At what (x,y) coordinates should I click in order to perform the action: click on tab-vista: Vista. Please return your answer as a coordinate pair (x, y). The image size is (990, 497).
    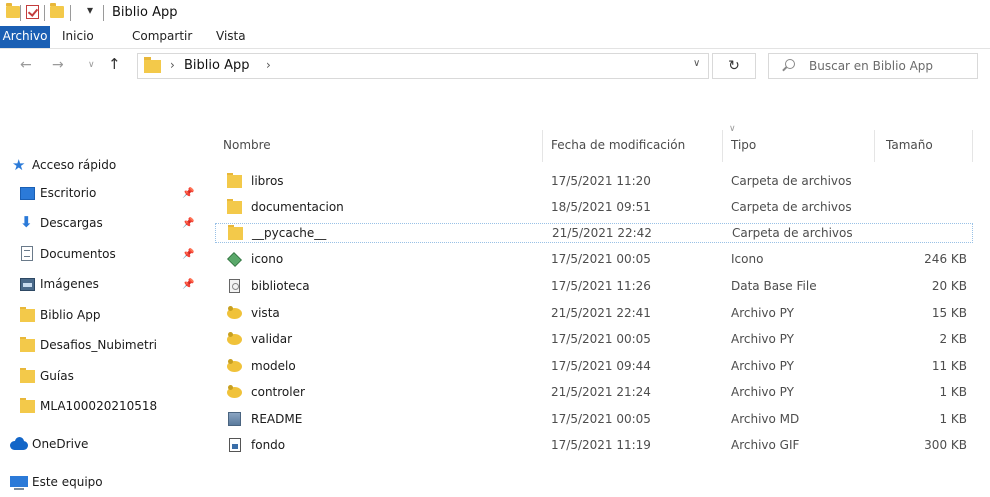
    Looking at the image, I should click on (231, 37).